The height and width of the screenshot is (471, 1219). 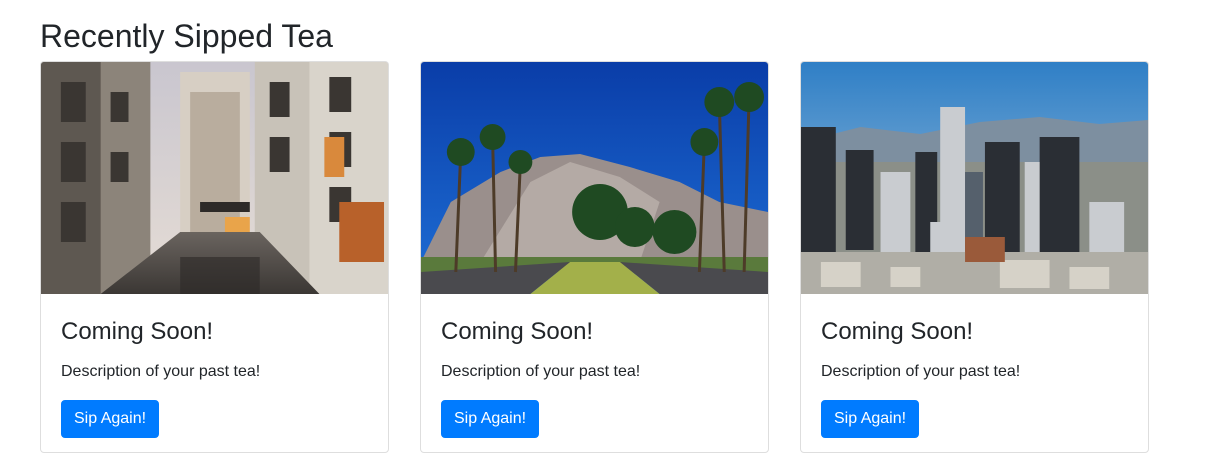 What do you see at coordinates (186, 36) in the screenshot?
I see `section-title: Recently Sipped Tea` at bounding box center [186, 36].